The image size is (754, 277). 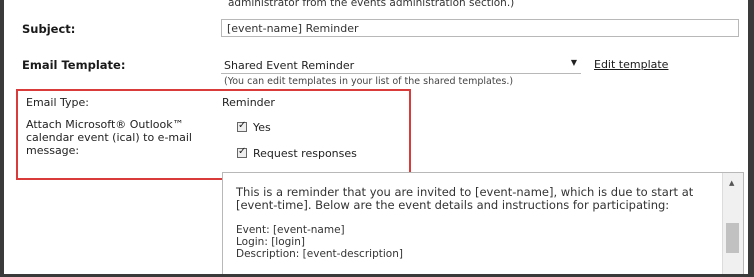 I want to click on dropdown-arrow-icon: ▼, so click(x=573, y=62).